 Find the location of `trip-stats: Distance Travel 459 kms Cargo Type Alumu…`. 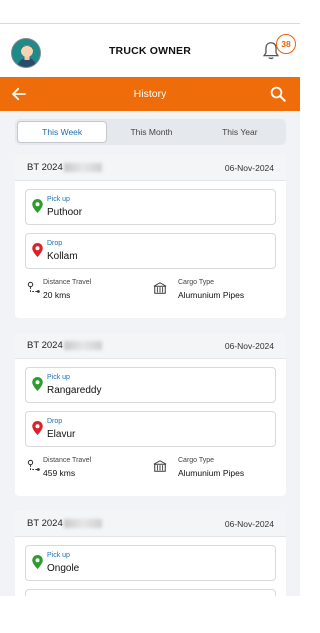

trip-stats: Distance Travel 459 kms Cargo Type Alumu… is located at coordinates (150, 470).